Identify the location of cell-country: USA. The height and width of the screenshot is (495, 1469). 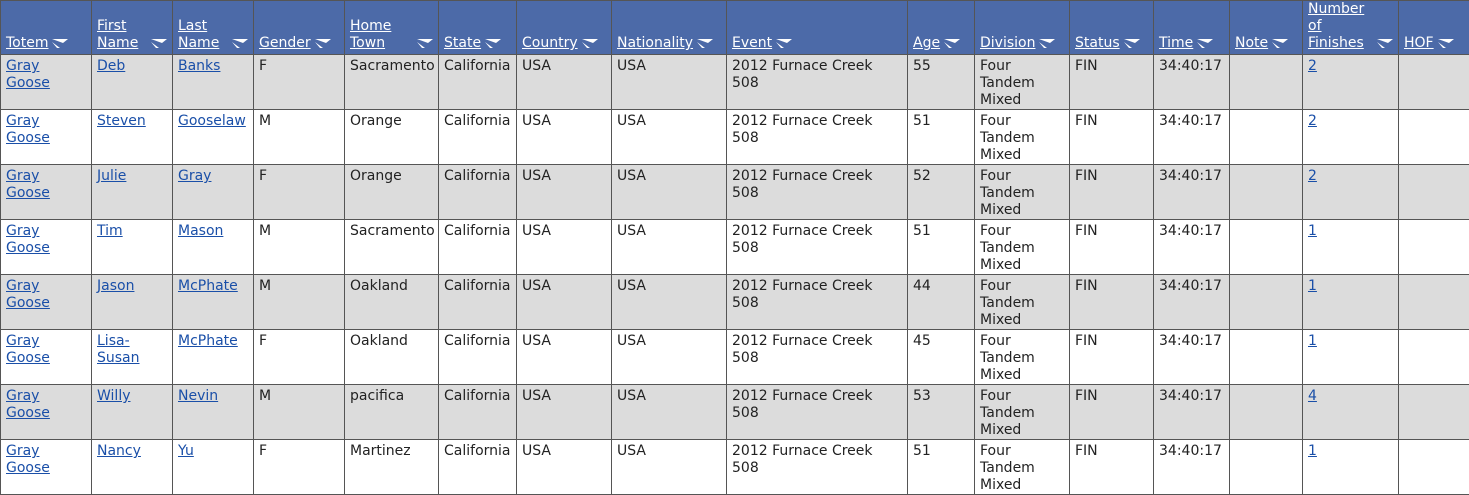
(564, 137).